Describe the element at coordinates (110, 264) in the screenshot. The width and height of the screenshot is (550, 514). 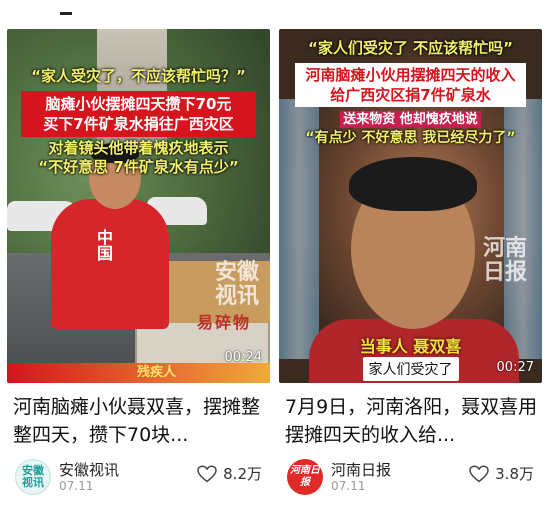
I see `person-red-shirt` at that location.